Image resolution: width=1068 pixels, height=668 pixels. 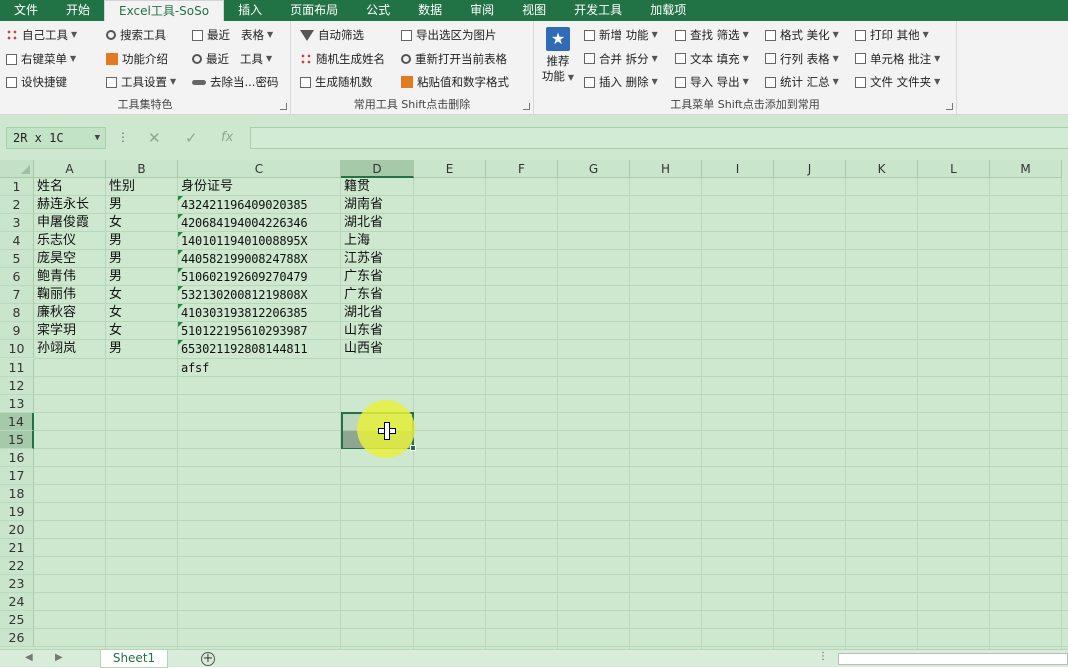 What do you see at coordinates (802, 82) in the screenshot?
I see `tool-menu-button: 统计 汇总 ▼` at bounding box center [802, 82].